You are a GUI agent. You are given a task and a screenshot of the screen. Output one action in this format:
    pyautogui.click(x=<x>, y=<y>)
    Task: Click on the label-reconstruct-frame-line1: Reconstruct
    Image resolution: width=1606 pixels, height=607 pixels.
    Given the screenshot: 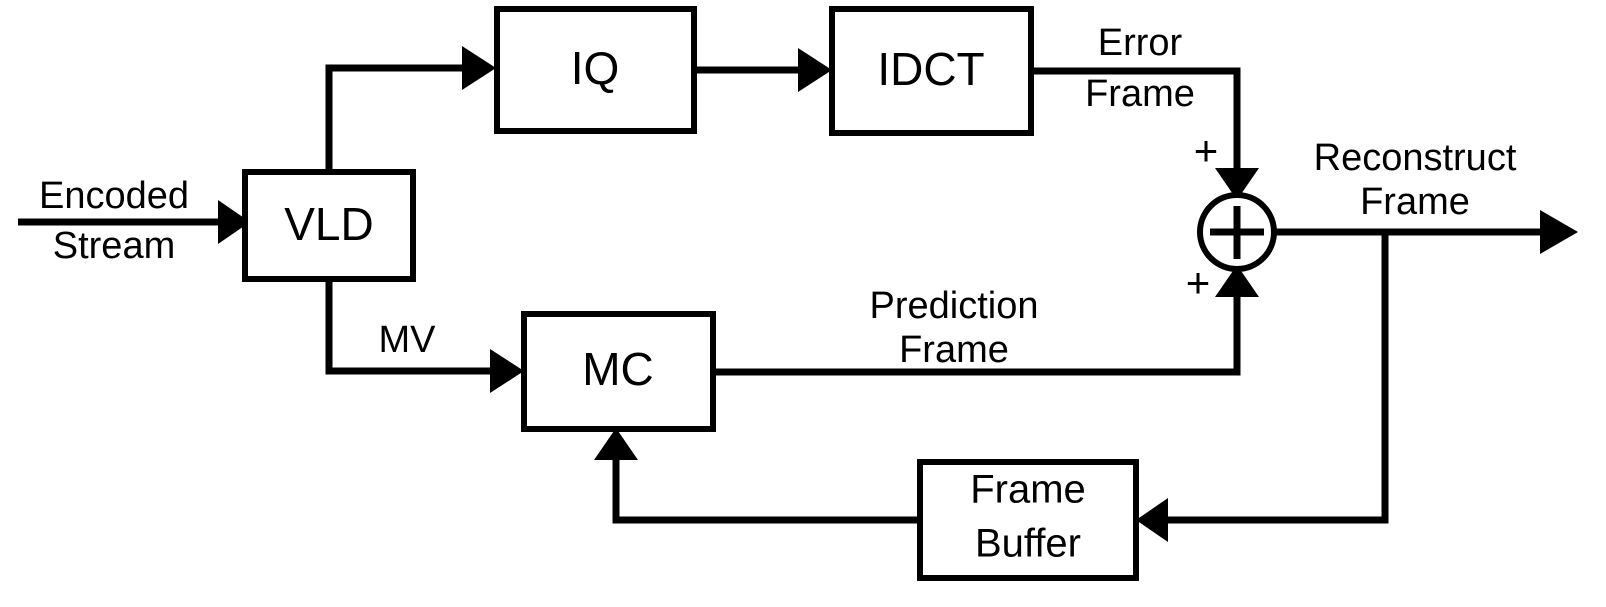 What is the action you would take?
    pyautogui.click(x=1415, y=158)
    